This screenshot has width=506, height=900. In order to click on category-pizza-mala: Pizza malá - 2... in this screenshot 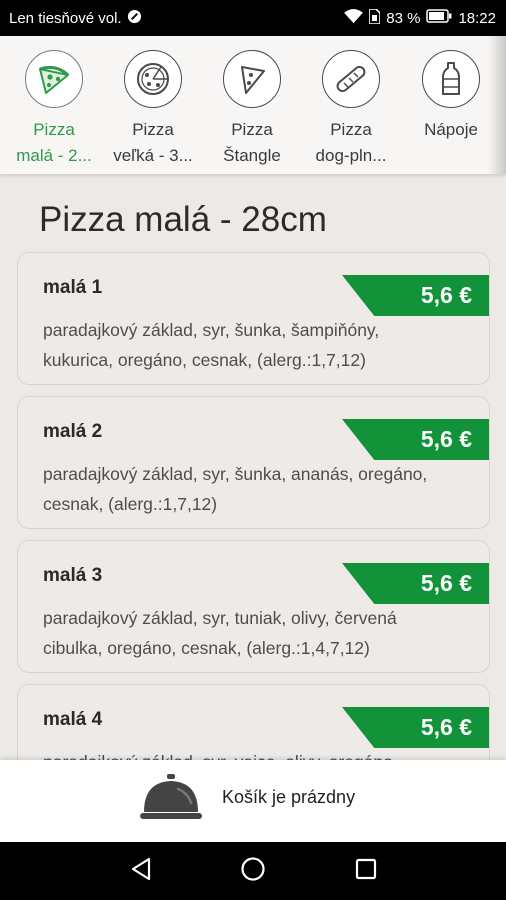, I will do `click(54, 109)`.